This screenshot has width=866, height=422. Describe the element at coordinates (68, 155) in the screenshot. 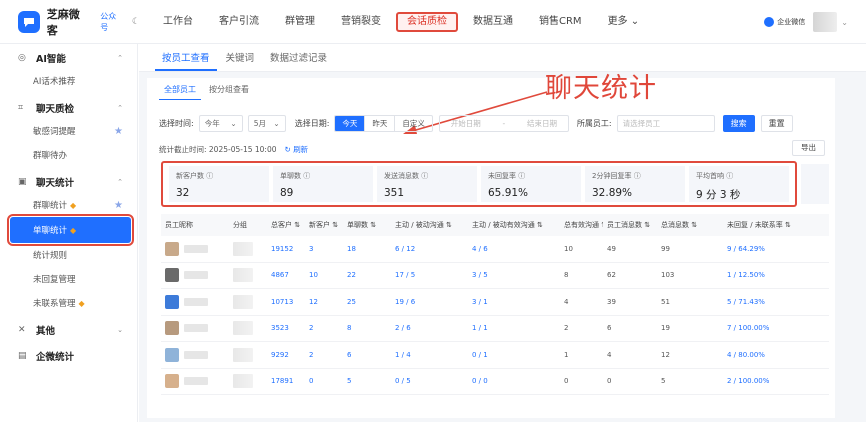

I see `sidebar-item-group-todo: 群聊待办` at that location.